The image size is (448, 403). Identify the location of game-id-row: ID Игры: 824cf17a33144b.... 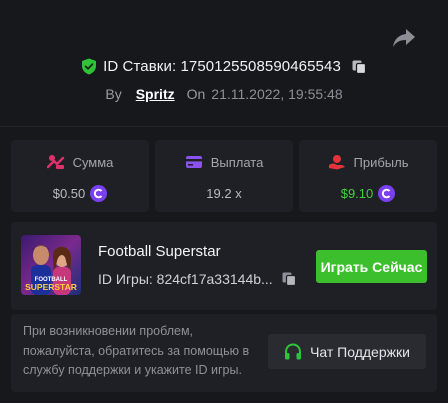
(197, 279).